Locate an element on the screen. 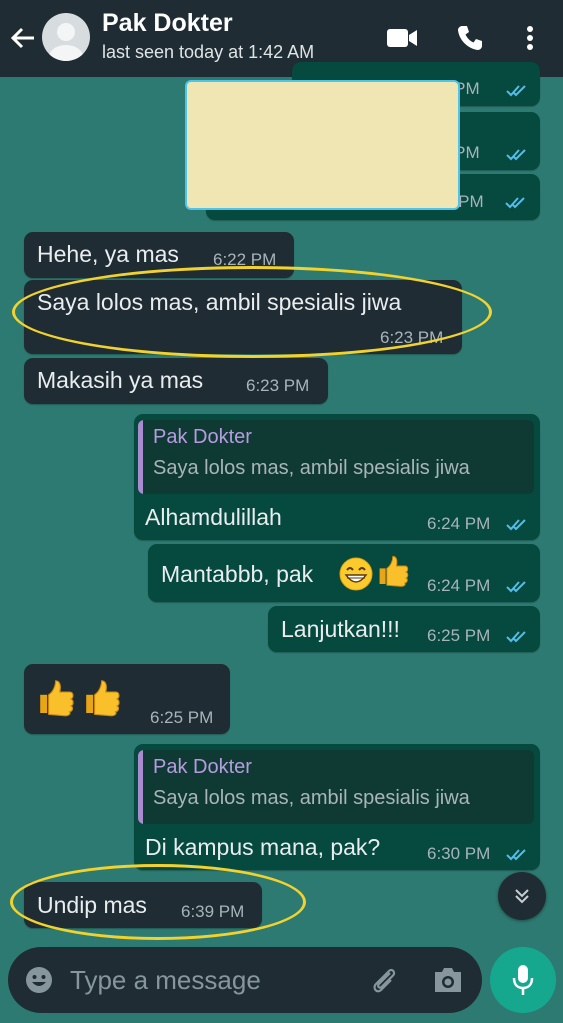 This screenshot has width=563, height=1023. chevron-double-down-icon is located at coordinates (522, 896).